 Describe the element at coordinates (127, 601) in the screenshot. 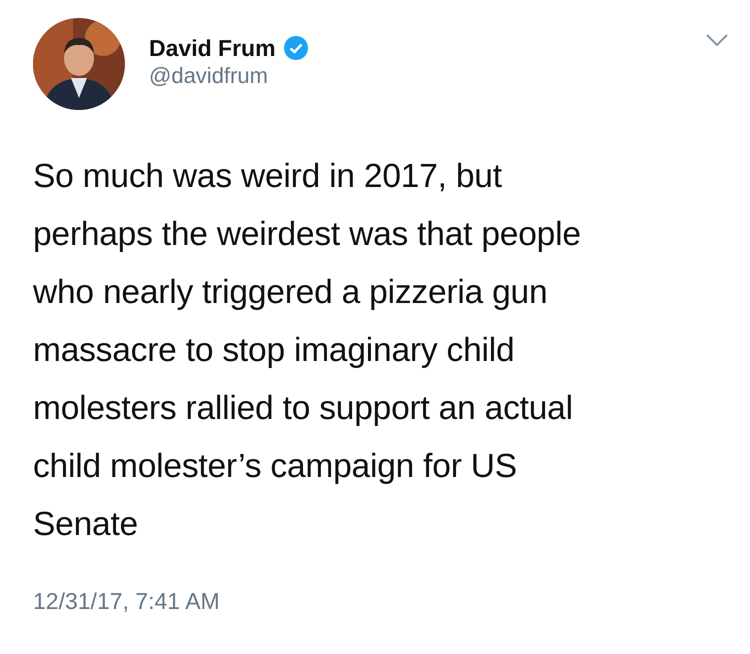

I see `tweet-timestamp: 12/31/17, 7:41 AM` at that location.